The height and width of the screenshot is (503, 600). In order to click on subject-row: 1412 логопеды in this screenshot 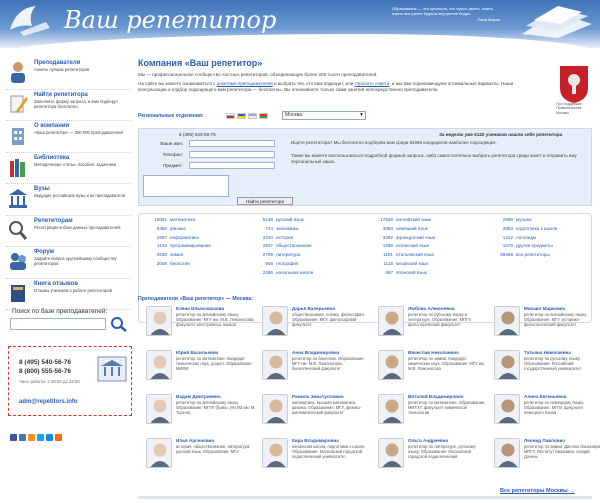, I will do `click(523, 239)`.